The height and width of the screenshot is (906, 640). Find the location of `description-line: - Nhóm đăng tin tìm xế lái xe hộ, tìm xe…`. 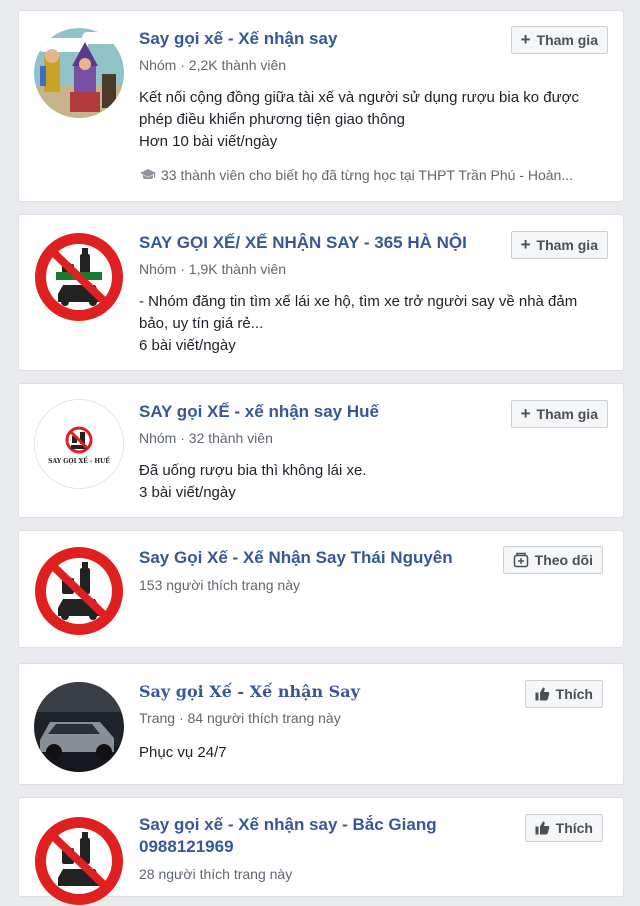

description-line: - Nhóm đăng tin tìm xế lái xe hộ, tìm xe… is located at coordinates (358, 301).